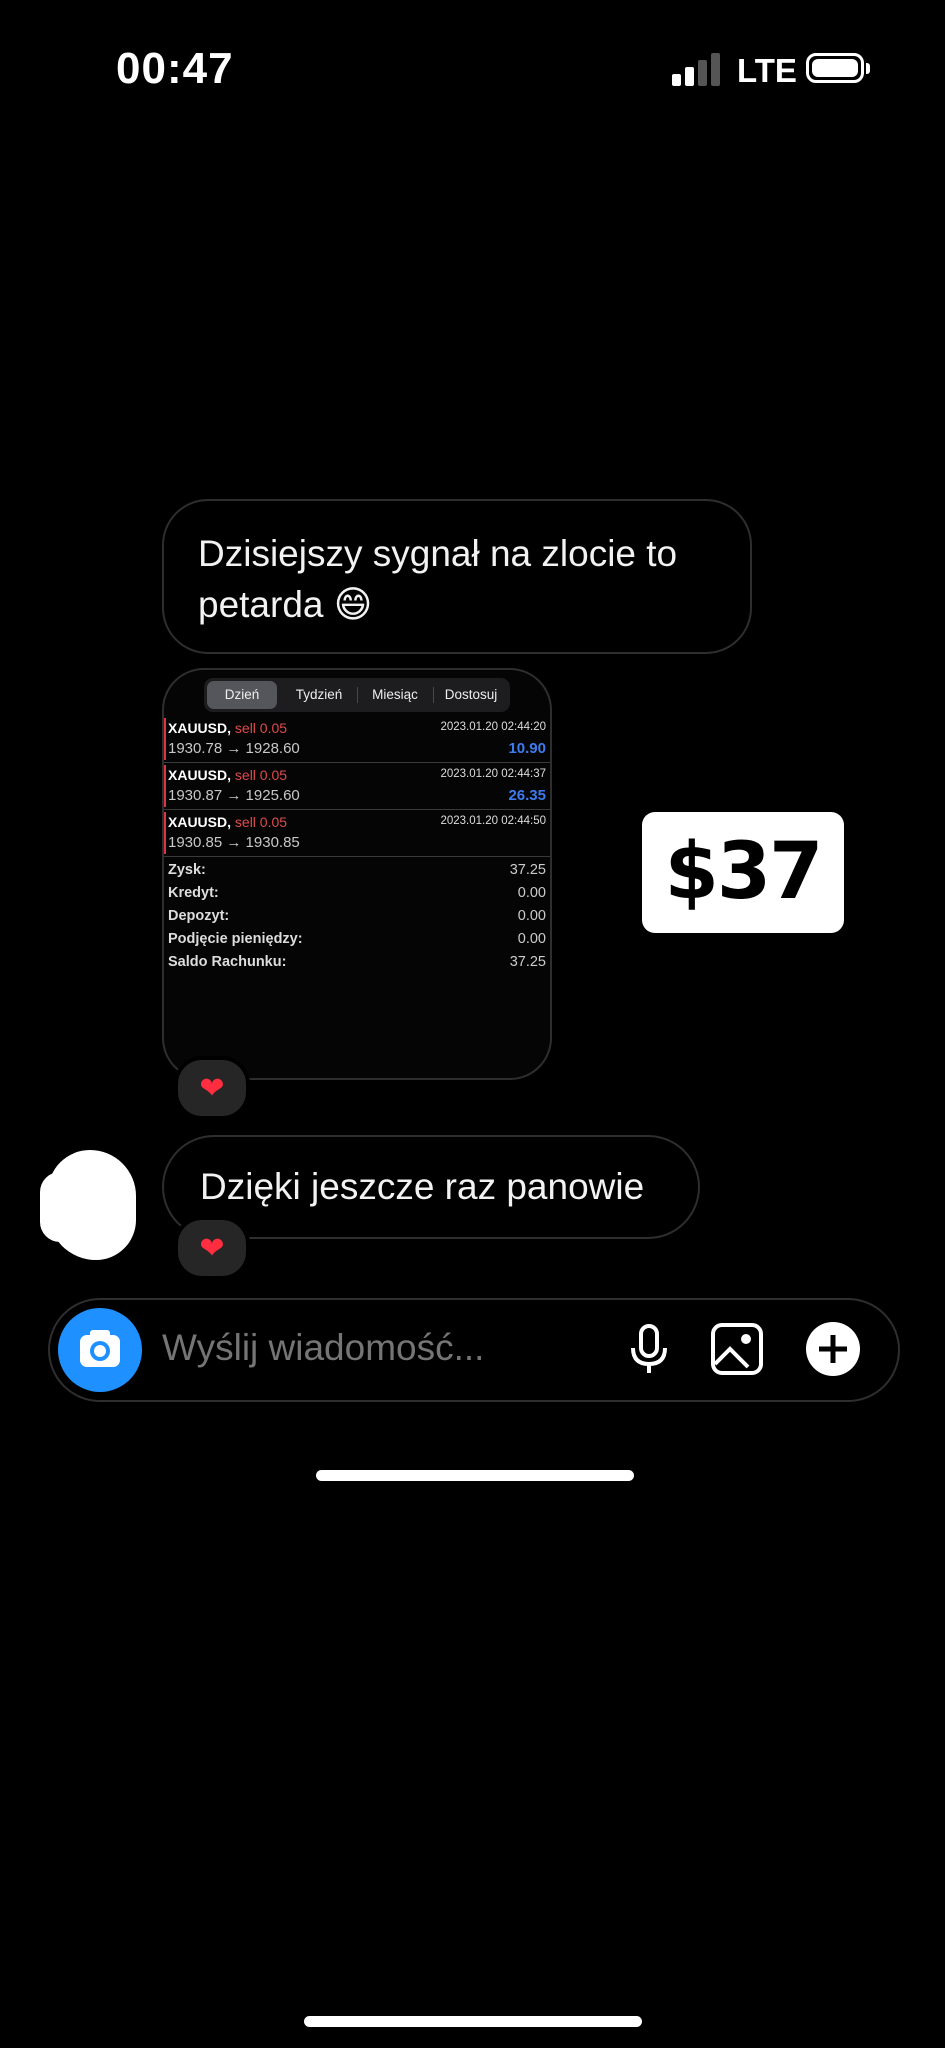  I want to click on tab-week: Tydzień, so click(319, 694).